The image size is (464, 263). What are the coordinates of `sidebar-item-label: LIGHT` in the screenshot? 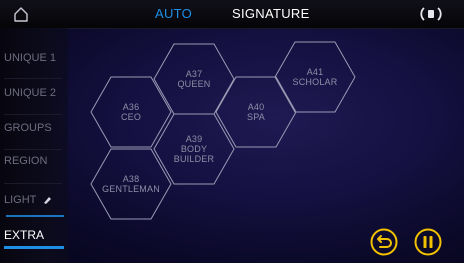 It's located at (20, 200).